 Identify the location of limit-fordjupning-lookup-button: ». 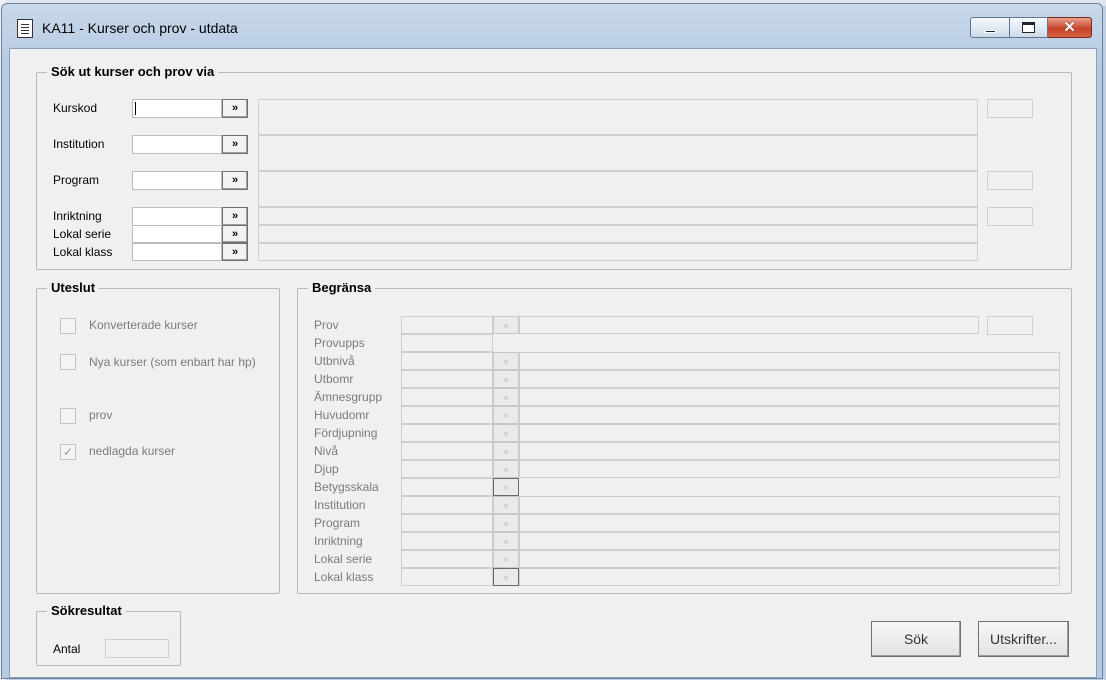
(506, 433).